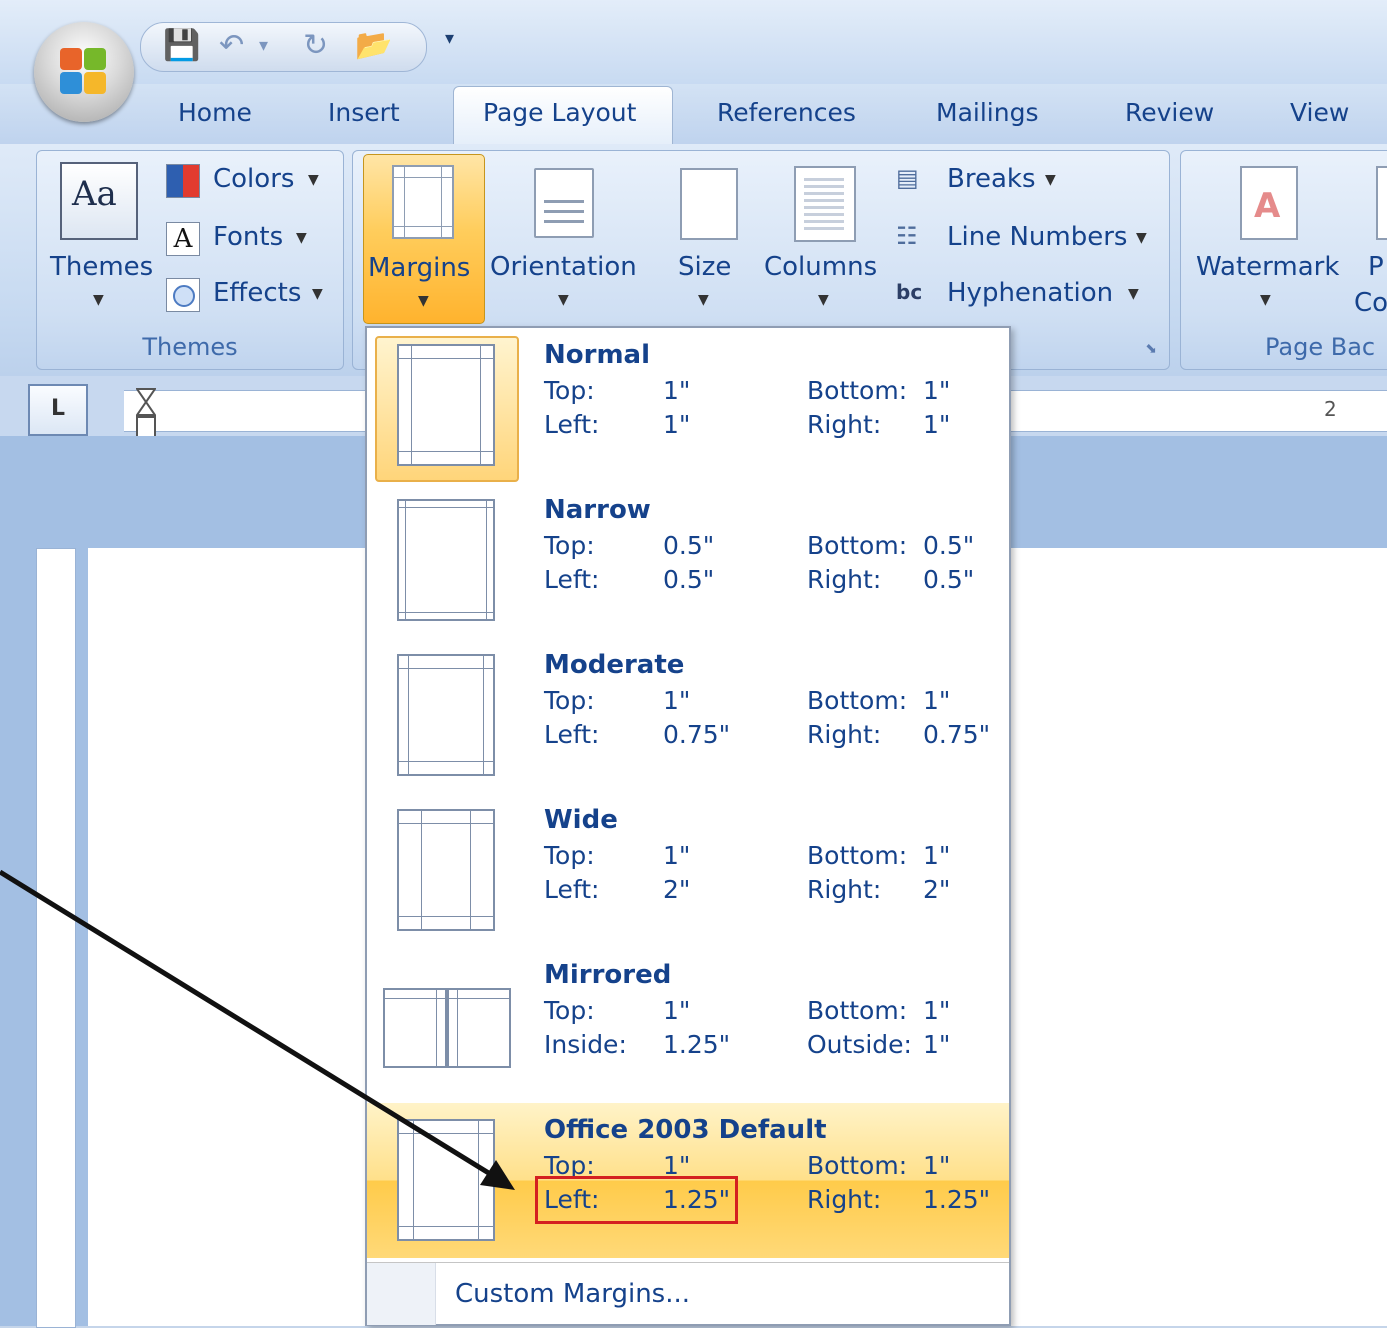 Image resolution: width=1387 pixels, height=1328 pixels. I want to click on menu-icon-strip, so click(401, 1294).